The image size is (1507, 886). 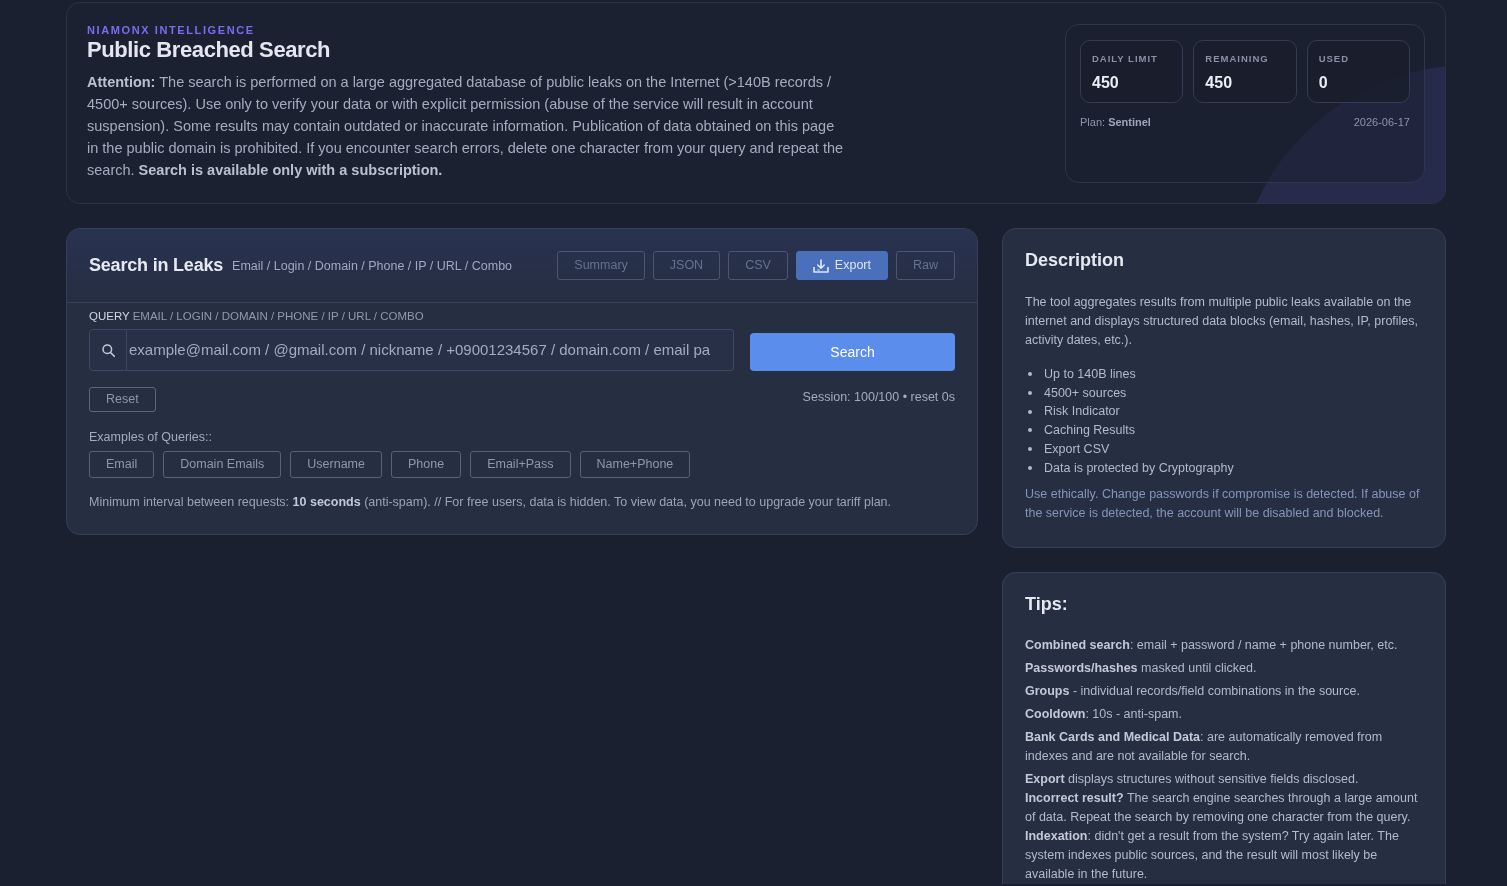 I want to click on stat-label: DAILY LIMIT, so click(x=1125, y=59).